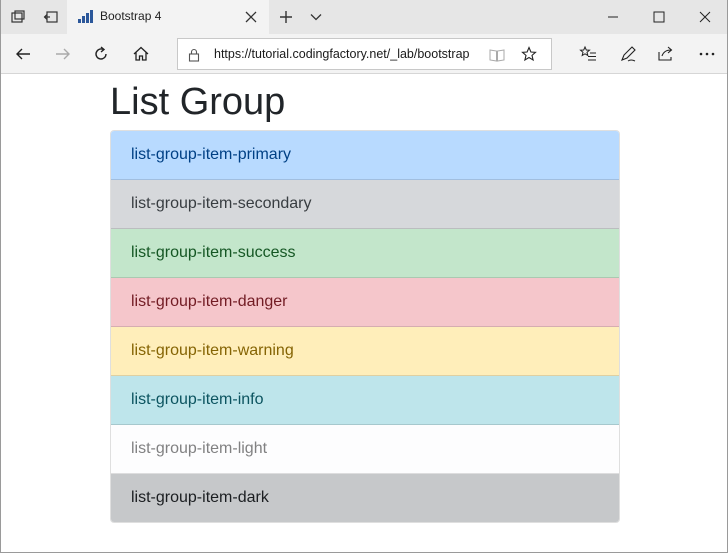 The height and width of the screenshot is (553, 728). Describe the element at coordinates (365, 351) in the screenshot. I see `list-item-warning: list-group-item-warning` at that location.